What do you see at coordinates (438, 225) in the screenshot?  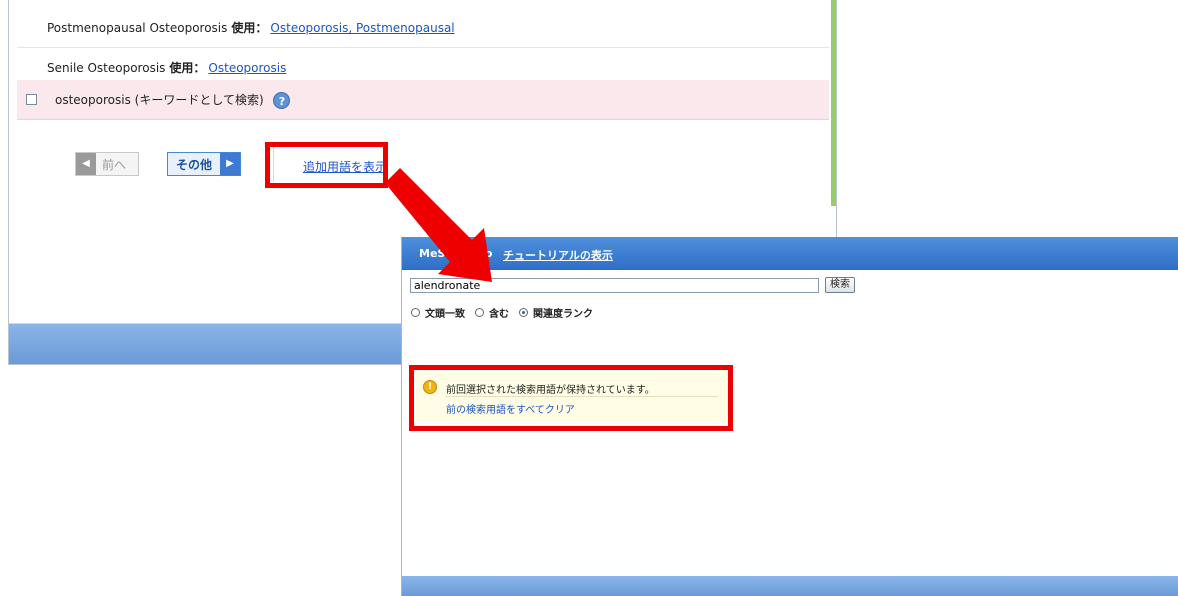 I see `red-arrow-icon` at bounding box center [438, 225].